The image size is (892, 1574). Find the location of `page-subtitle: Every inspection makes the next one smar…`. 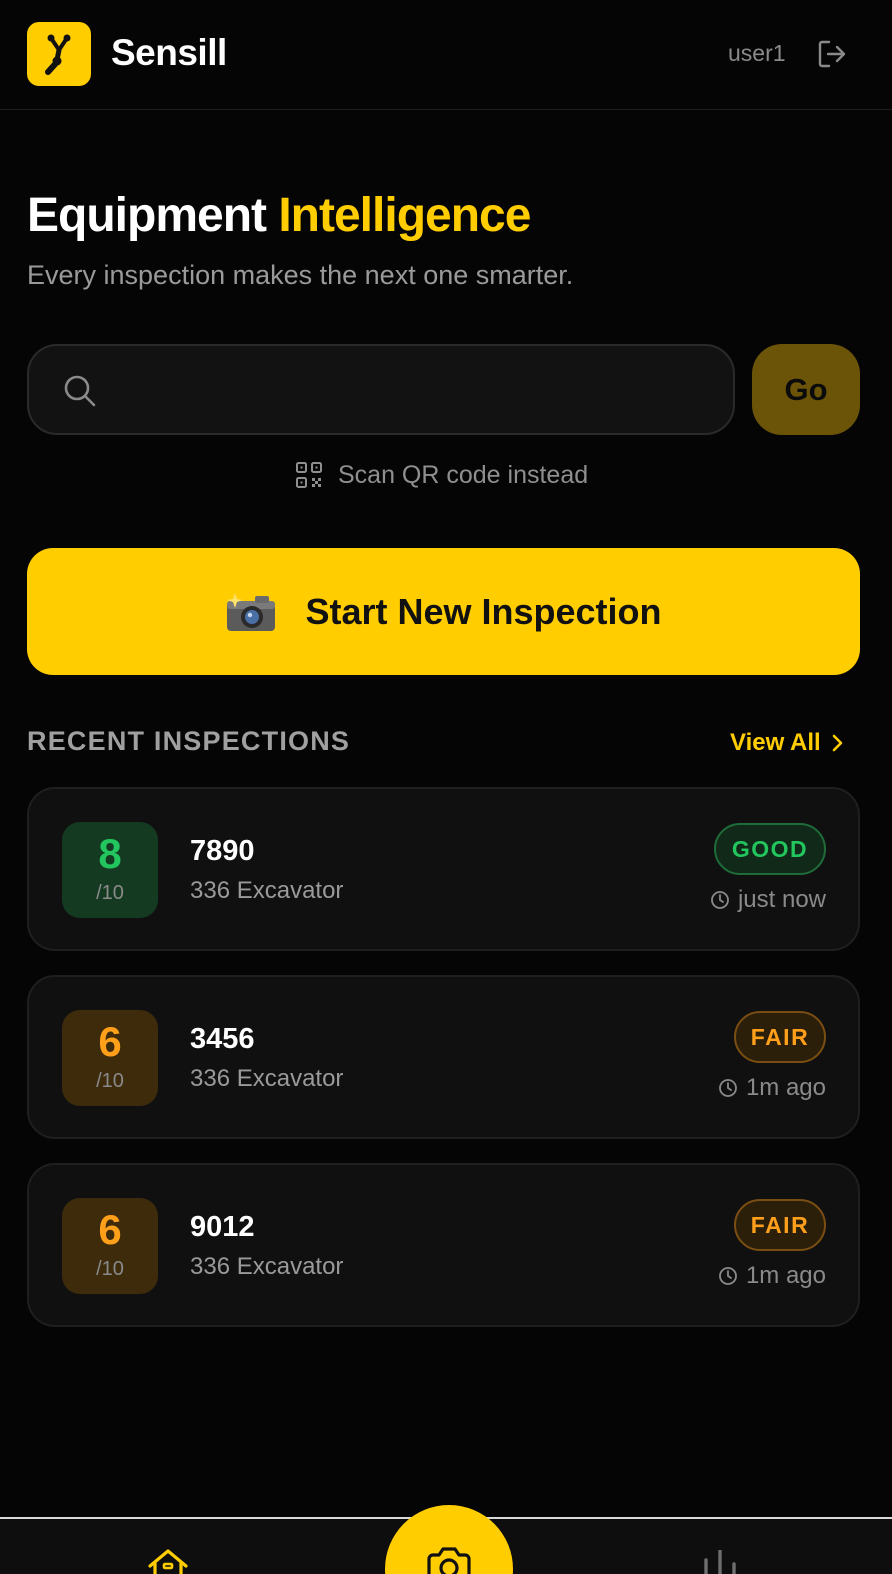

page-subtitle: Every inspection makes the next one smar… is located at coordinates (300, 275).